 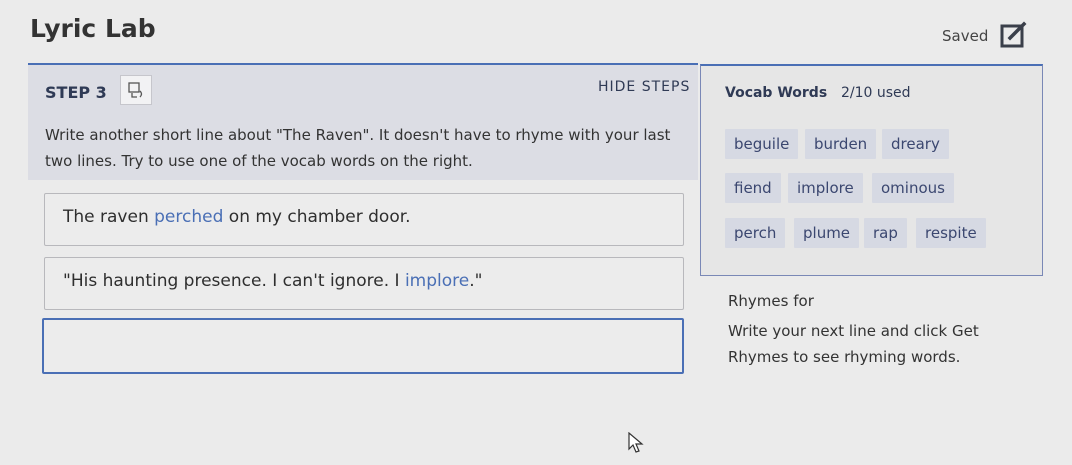 I want to click on app-title: Lyric Lab, so click(x=93, y=28).